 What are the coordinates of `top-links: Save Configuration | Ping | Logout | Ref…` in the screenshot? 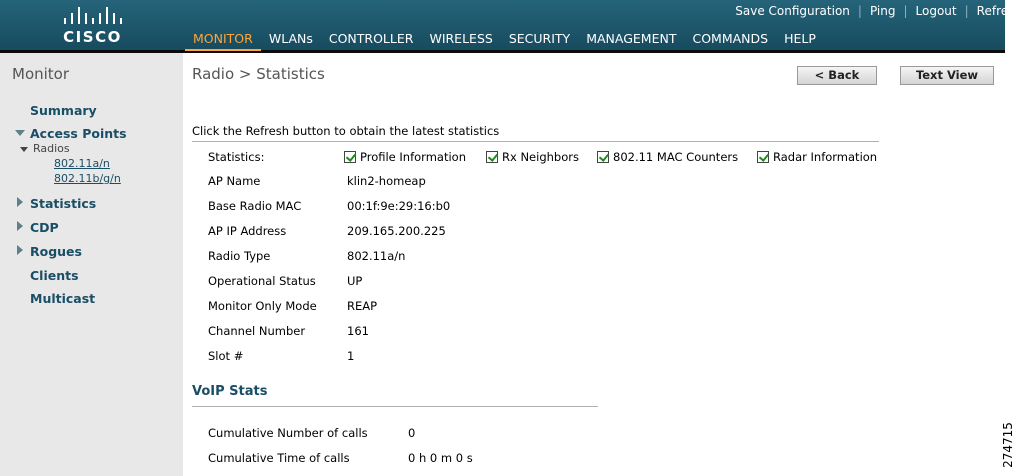 It's located at (874, 11).